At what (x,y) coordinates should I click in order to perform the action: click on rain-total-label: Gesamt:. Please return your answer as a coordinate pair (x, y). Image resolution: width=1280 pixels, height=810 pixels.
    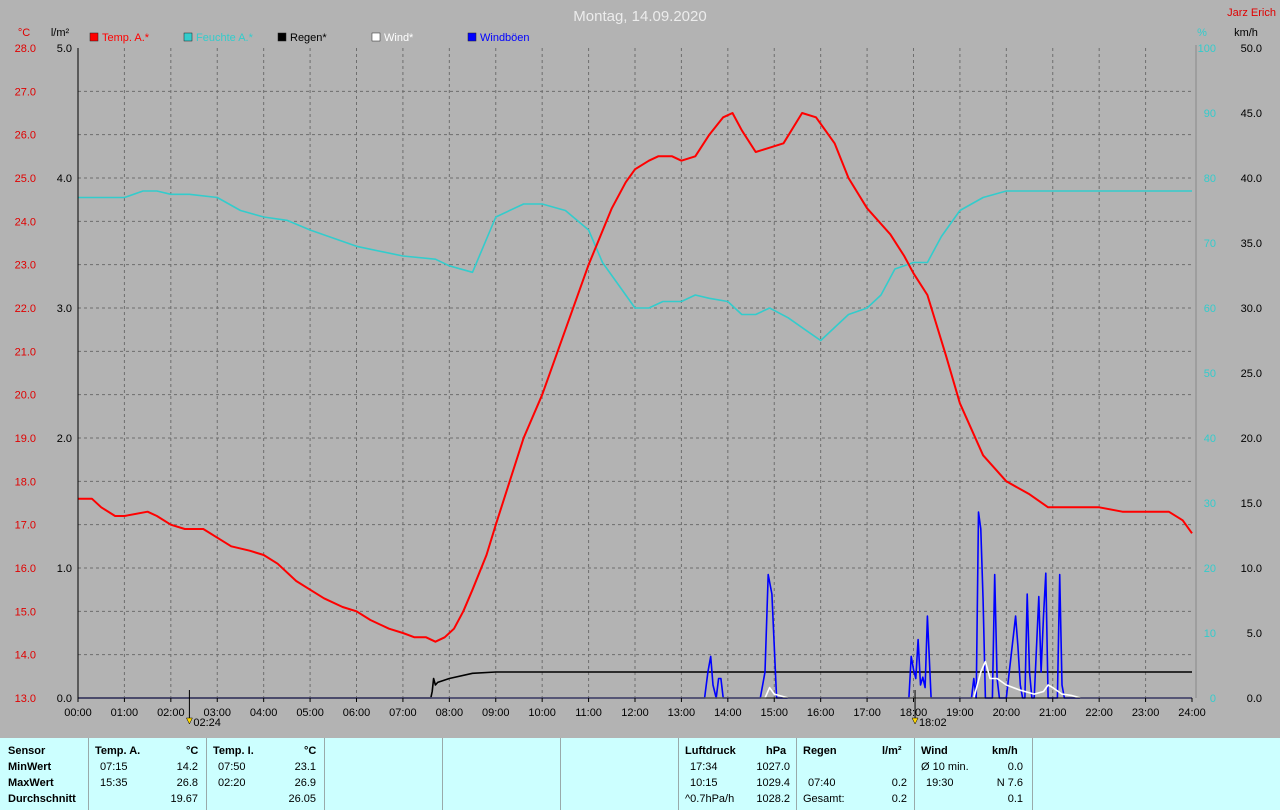
    Looking at the image, I should click on (824, 799).